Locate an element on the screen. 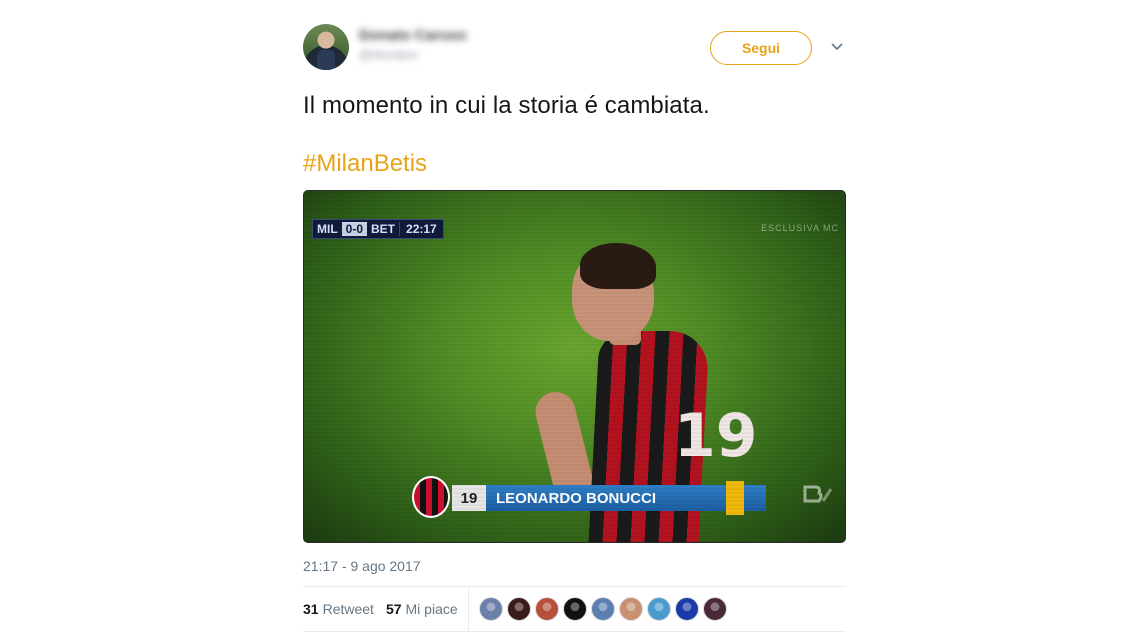 The image size is (1146, 637). divider is located at coordinates (574, 631).